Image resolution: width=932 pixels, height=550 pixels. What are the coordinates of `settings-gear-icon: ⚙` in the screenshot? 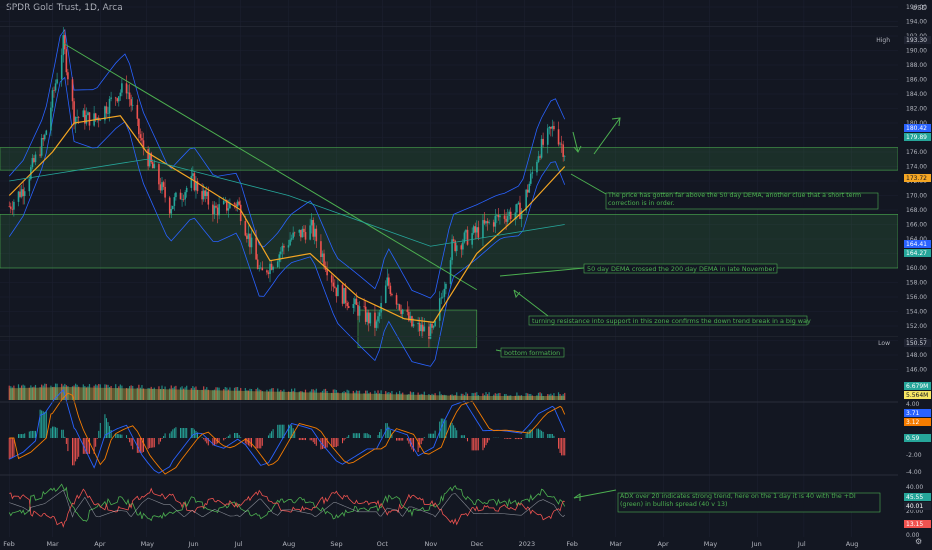 It's located at (918, 541).